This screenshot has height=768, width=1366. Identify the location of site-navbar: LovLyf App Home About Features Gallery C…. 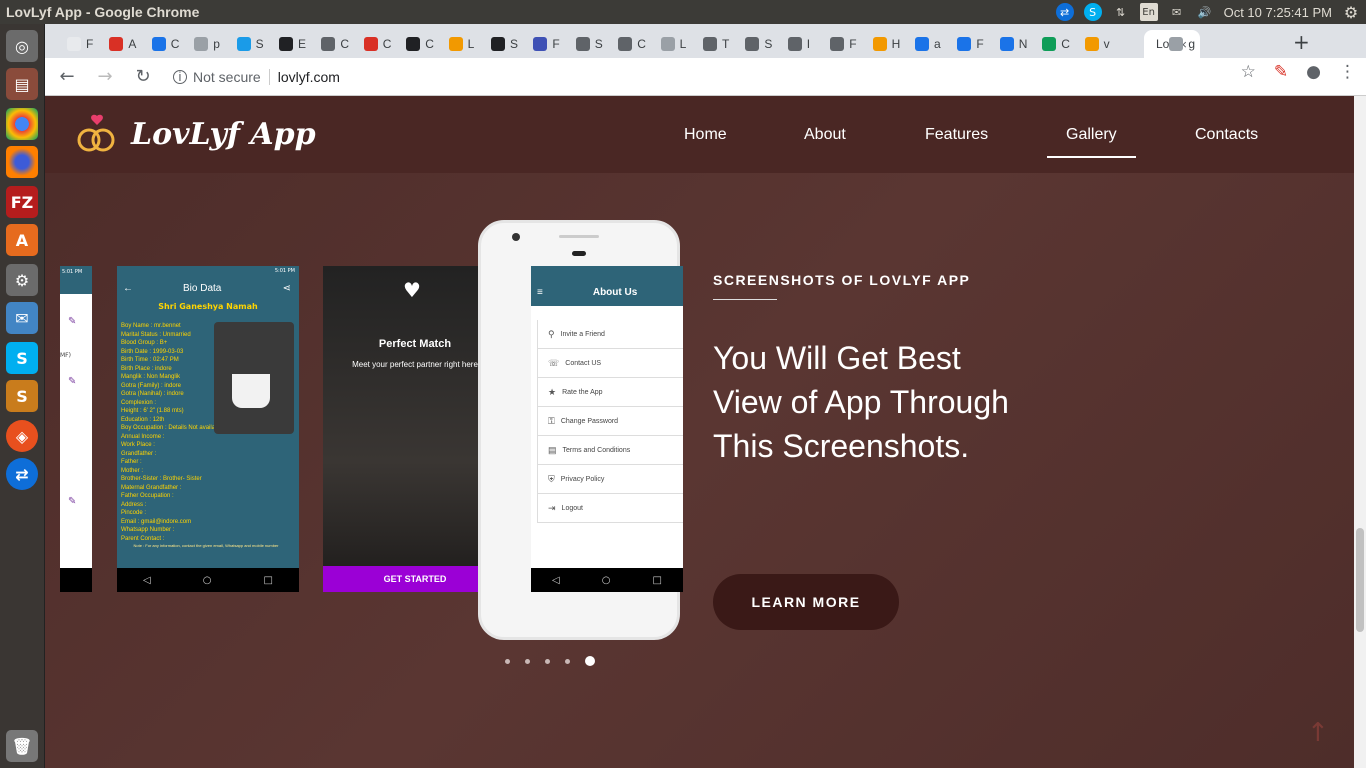
(699, 134).